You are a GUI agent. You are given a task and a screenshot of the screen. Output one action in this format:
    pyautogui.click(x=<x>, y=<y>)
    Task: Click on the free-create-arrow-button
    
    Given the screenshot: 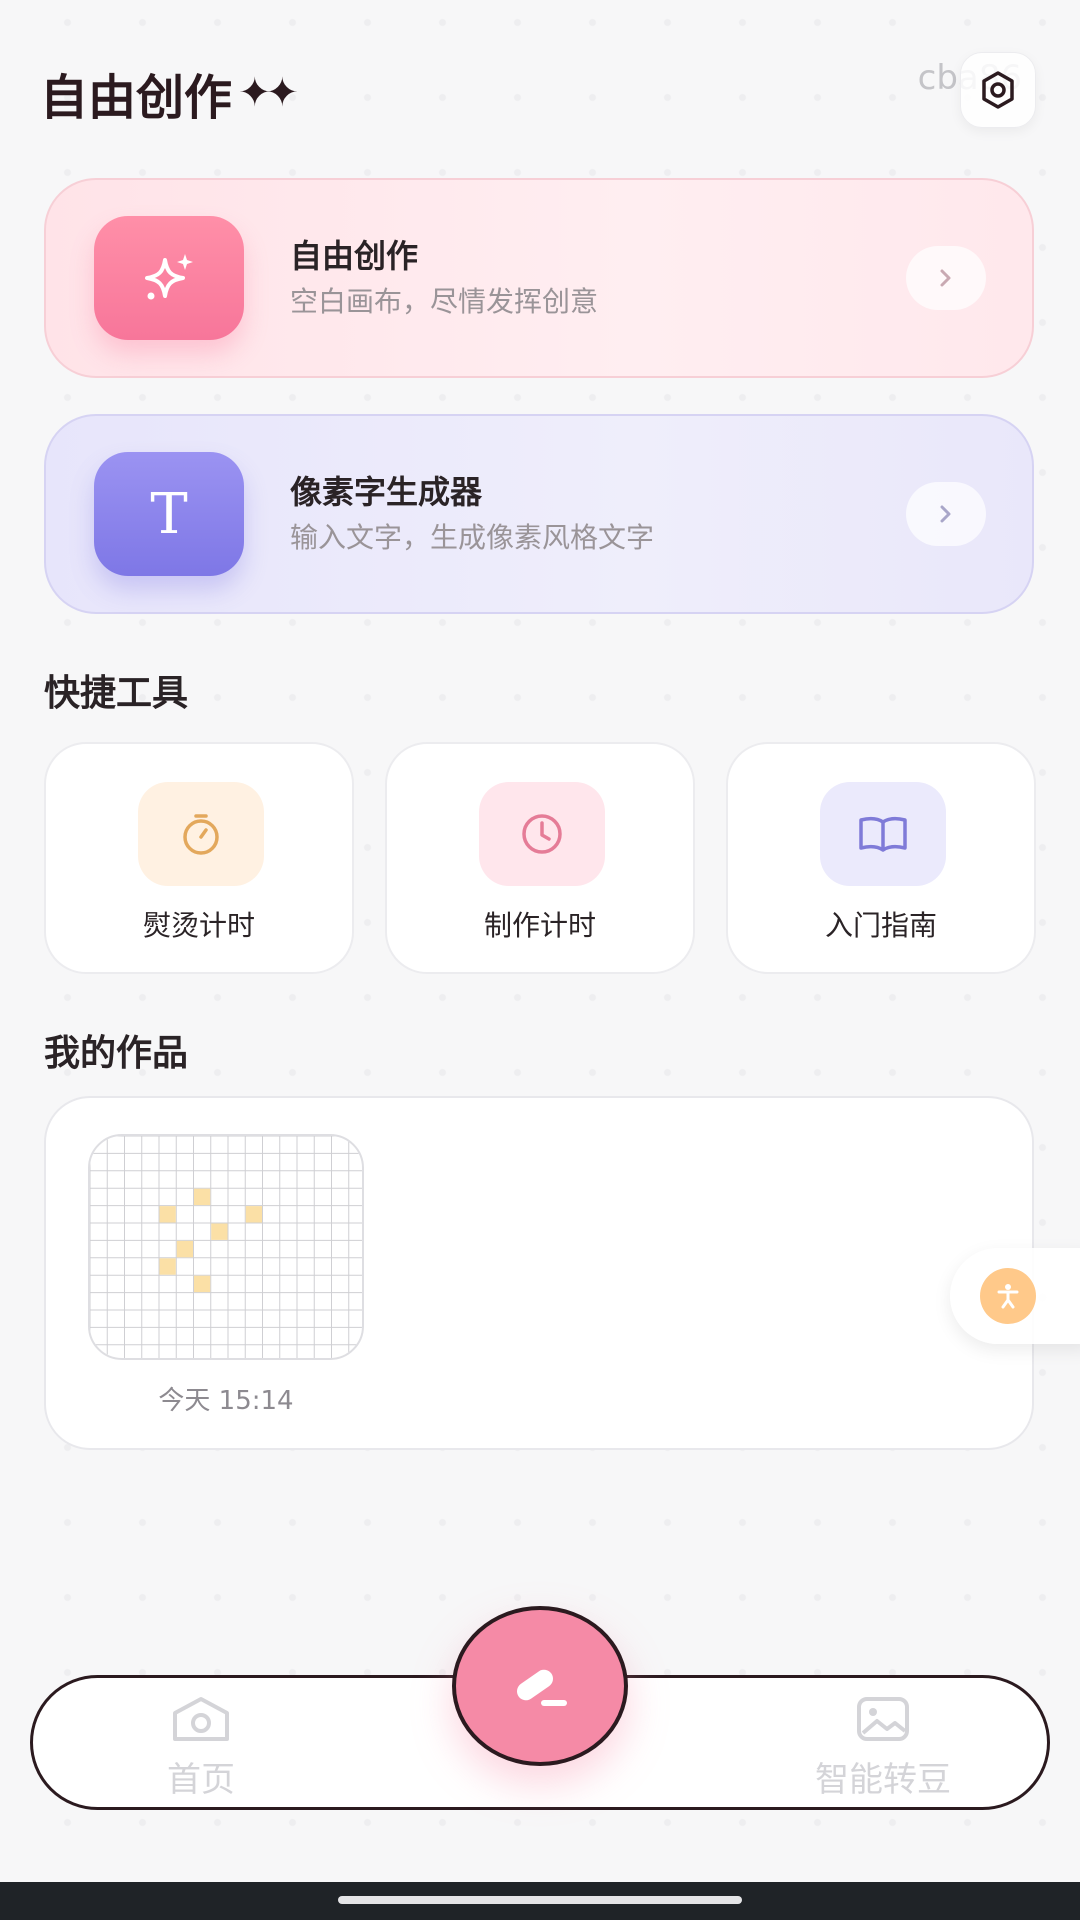 What is the action you would take?
    pyautogui.click(x=946, y=278)
    